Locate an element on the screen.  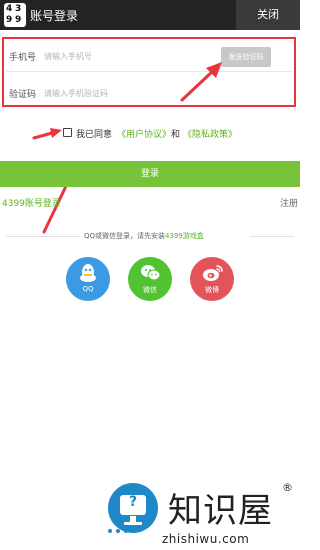
qq-label: QQ is located at coordinates (88, 289).